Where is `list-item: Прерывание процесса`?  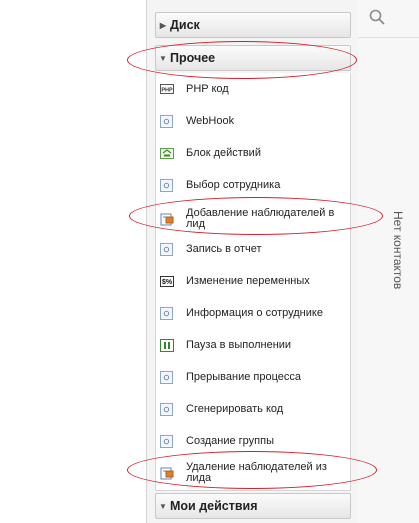 list-item: Прерывание процесса is located at coordinates (253, 377).